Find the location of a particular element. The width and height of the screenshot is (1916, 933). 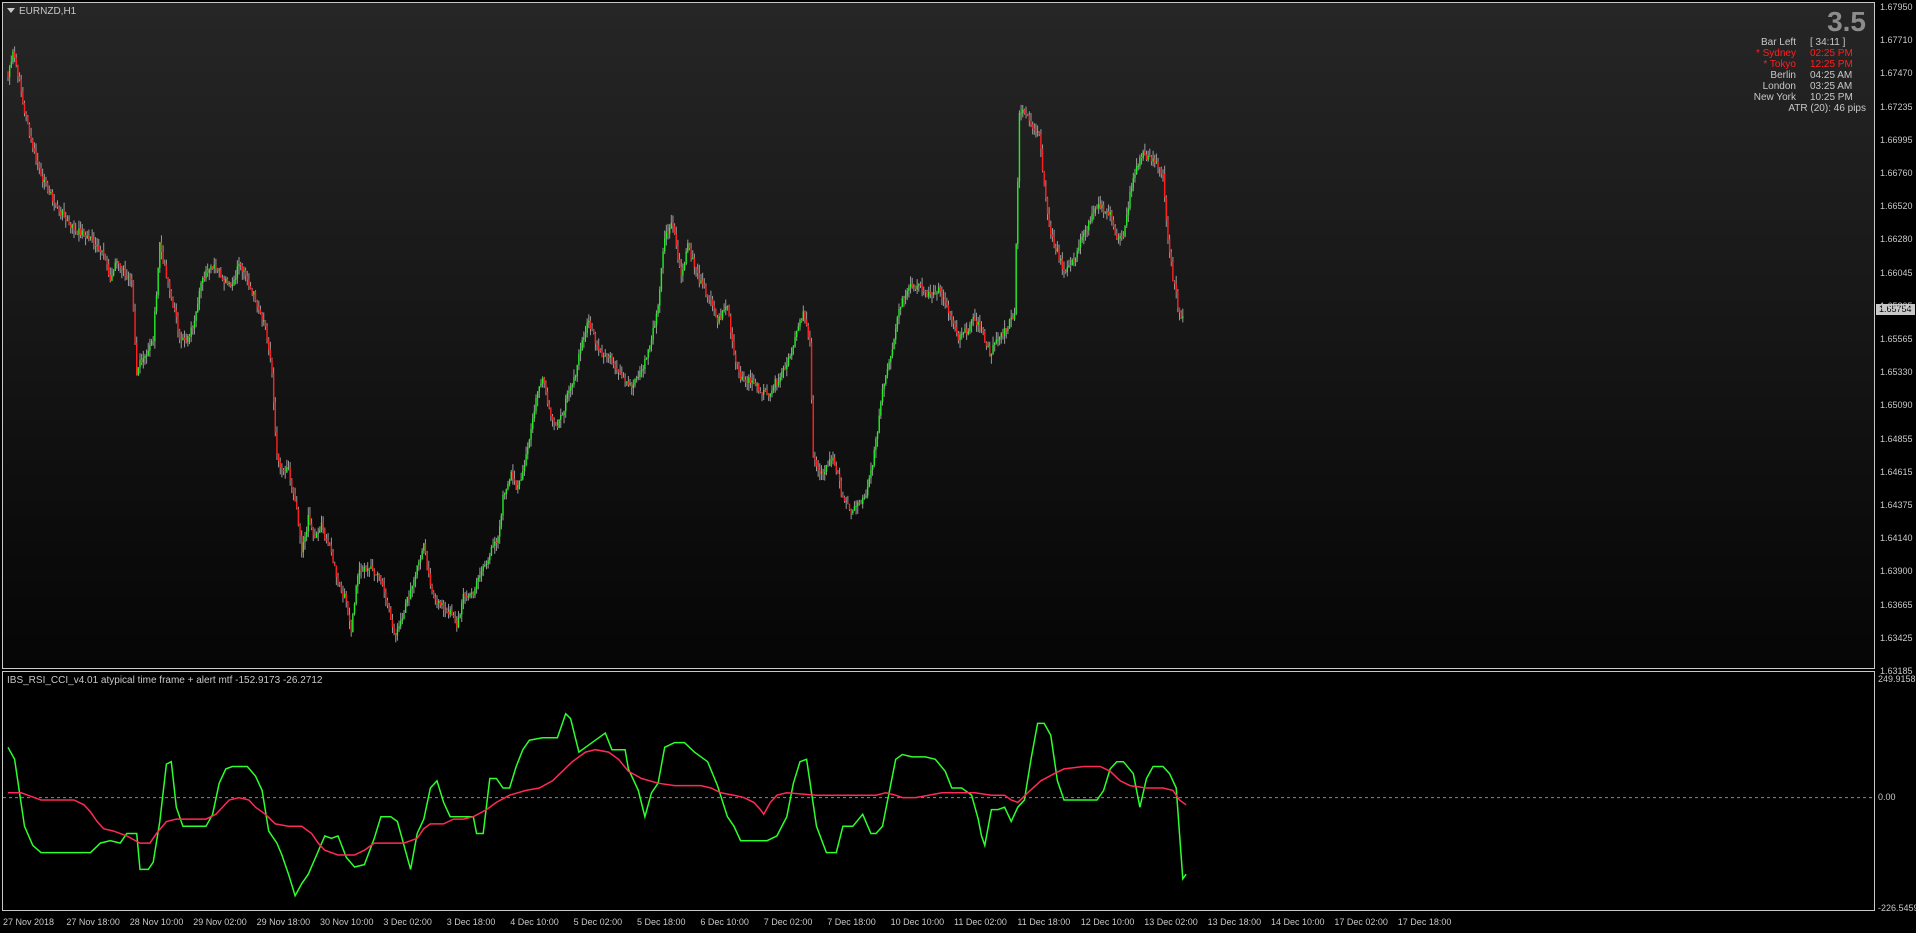

time-tick-label: 3 Dec 18:00 is located at coordinates (471, 922).